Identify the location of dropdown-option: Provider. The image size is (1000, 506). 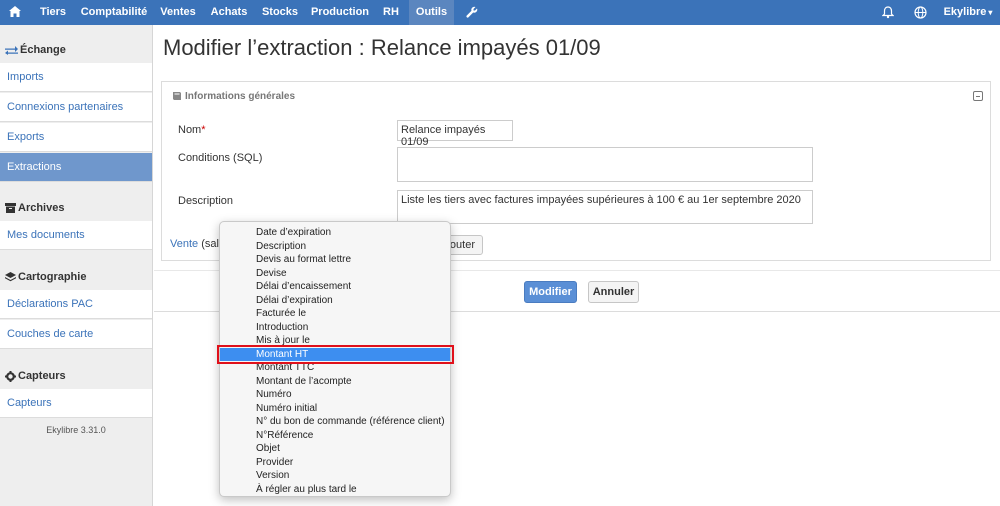
(335, 463).